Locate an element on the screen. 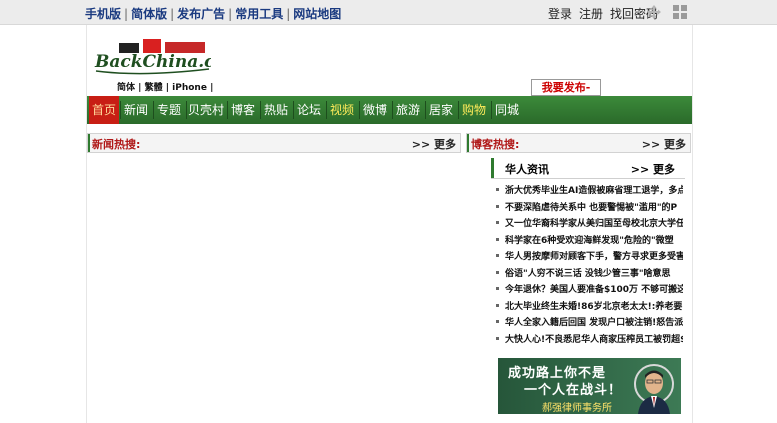 Image resolution: width=777 pixels, height=423 pixels. main-nav: 首页 新闻 专题 贝壳村 博客 热贴 论坛 视频 微博 旅游 居家 购物 同城 is located at coordinates (389, 110).